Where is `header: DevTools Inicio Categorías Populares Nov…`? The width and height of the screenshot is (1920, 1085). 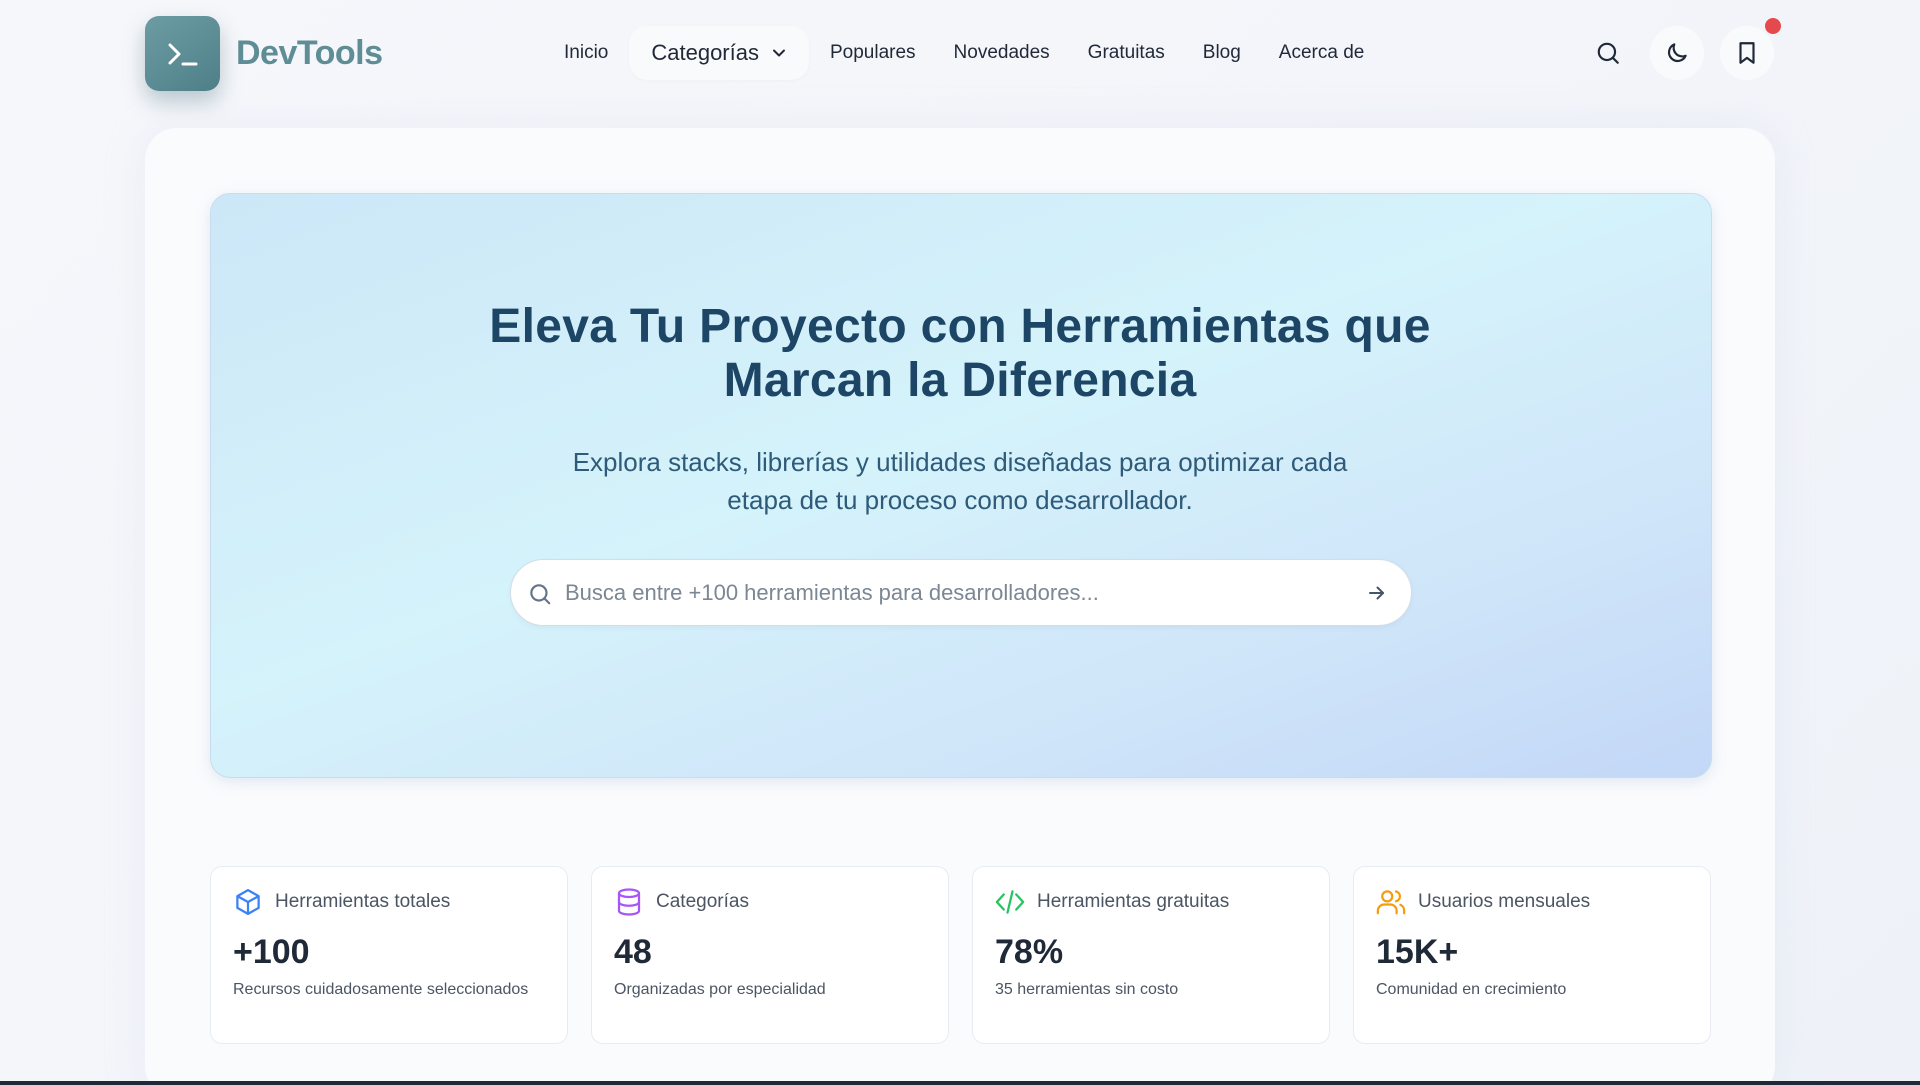 header: DevTools Inicio Categorías Populares Nov… is located at coordinates (960, 54).